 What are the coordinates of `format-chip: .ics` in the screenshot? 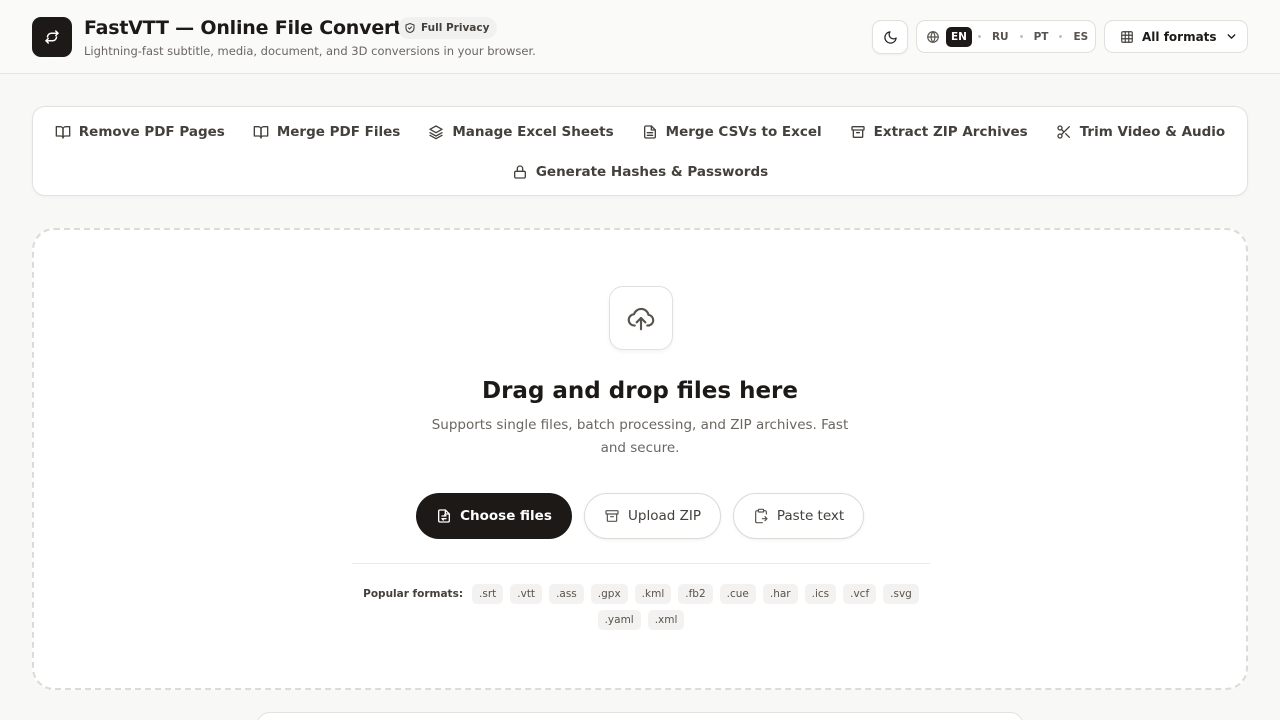 It's located at (820, 594).